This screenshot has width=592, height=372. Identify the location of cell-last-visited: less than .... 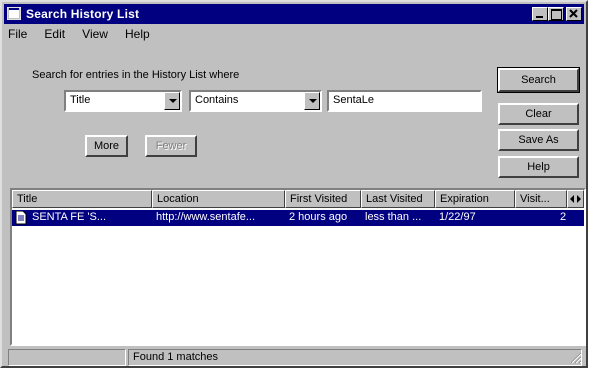
(393, 217).